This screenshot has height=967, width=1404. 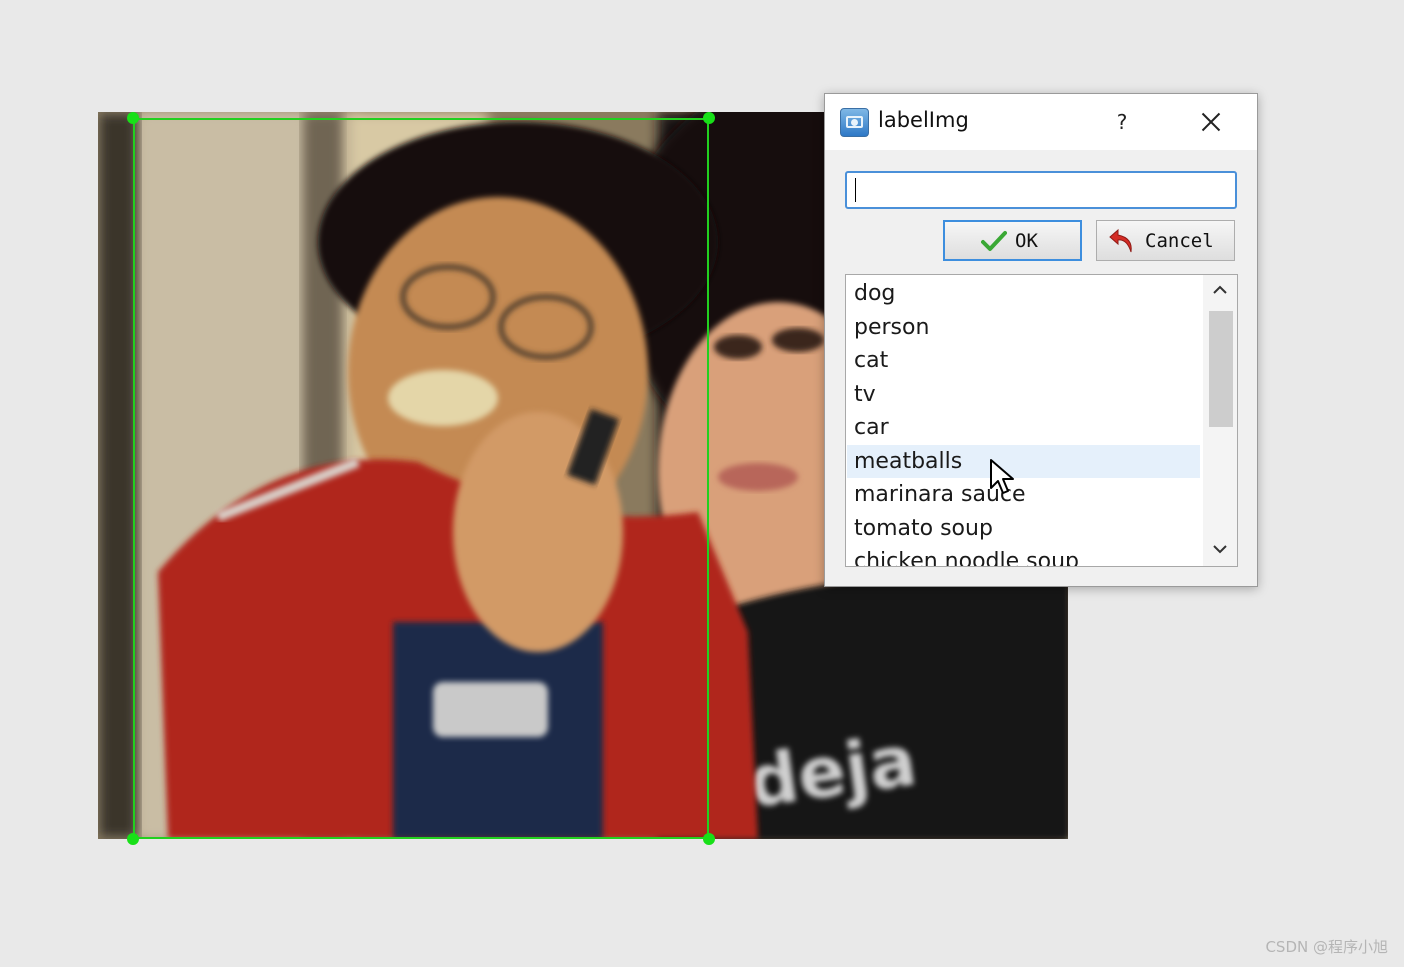 What do you see at coordinates (1221, 369) in the screenshot?
I see `scroll-thumb` at bounding box center [1221, 369].